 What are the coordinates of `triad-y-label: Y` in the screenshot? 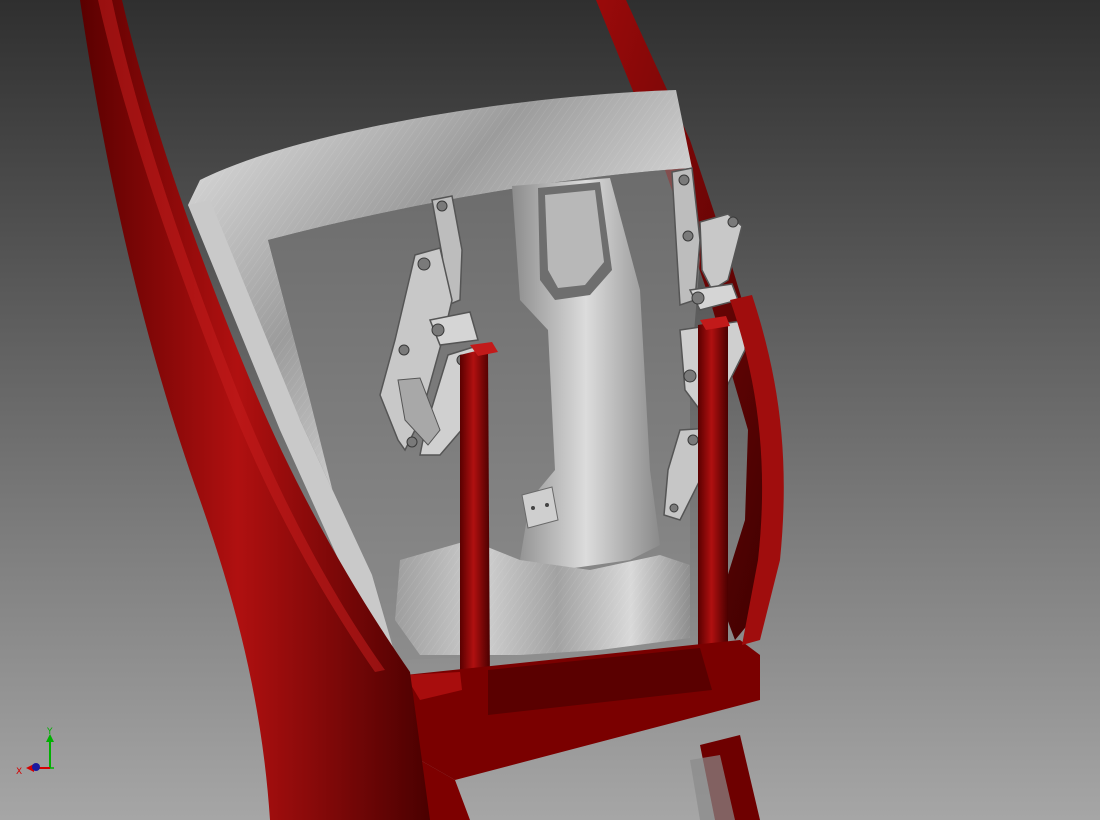 It's located at (49, 732).